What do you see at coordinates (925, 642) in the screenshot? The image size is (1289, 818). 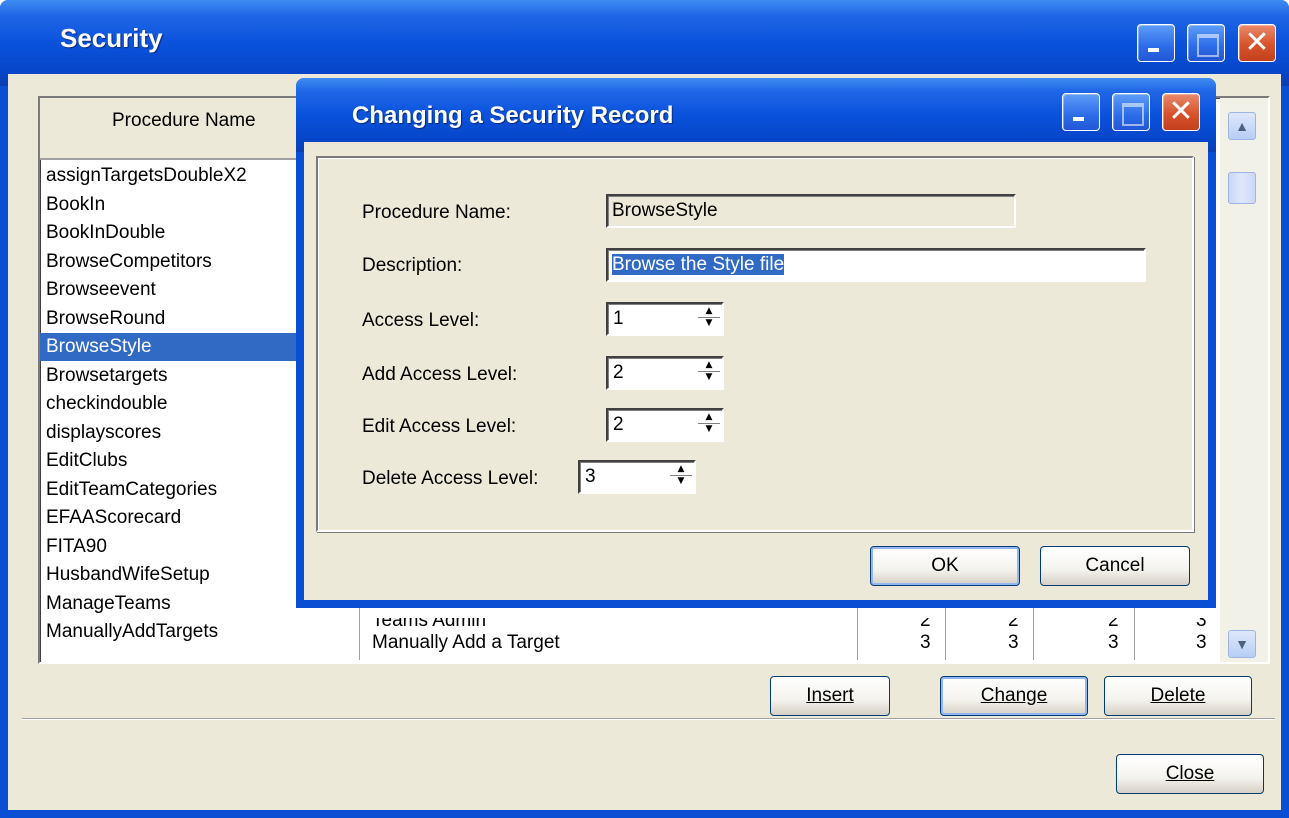 I see `cell-access-level: 3` at bounding box center [925, 642].